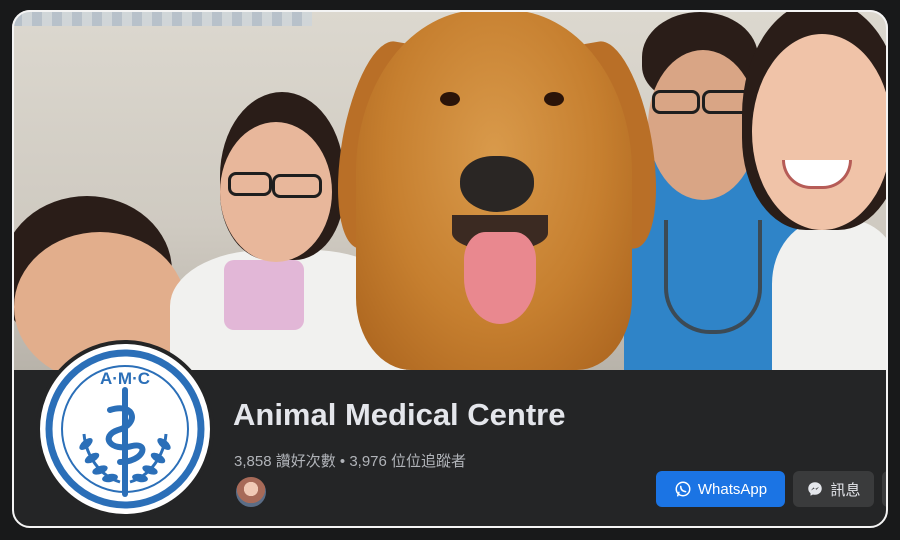 The width and height of the screenshot is (900, 540). What do you see at coordinates (815, 489) in the screenshot?
I see `messenger-icon` at bounding box center [815, 489].